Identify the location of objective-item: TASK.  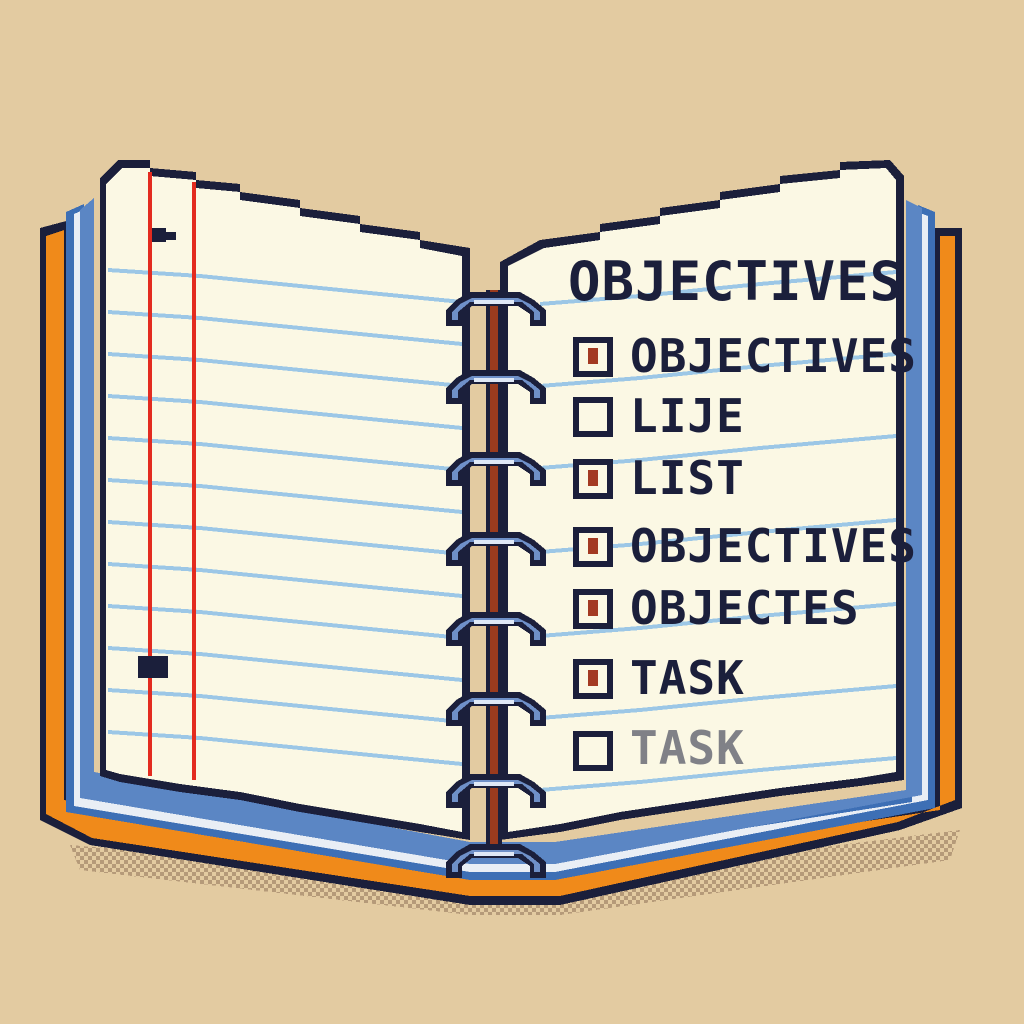
(659, 678).